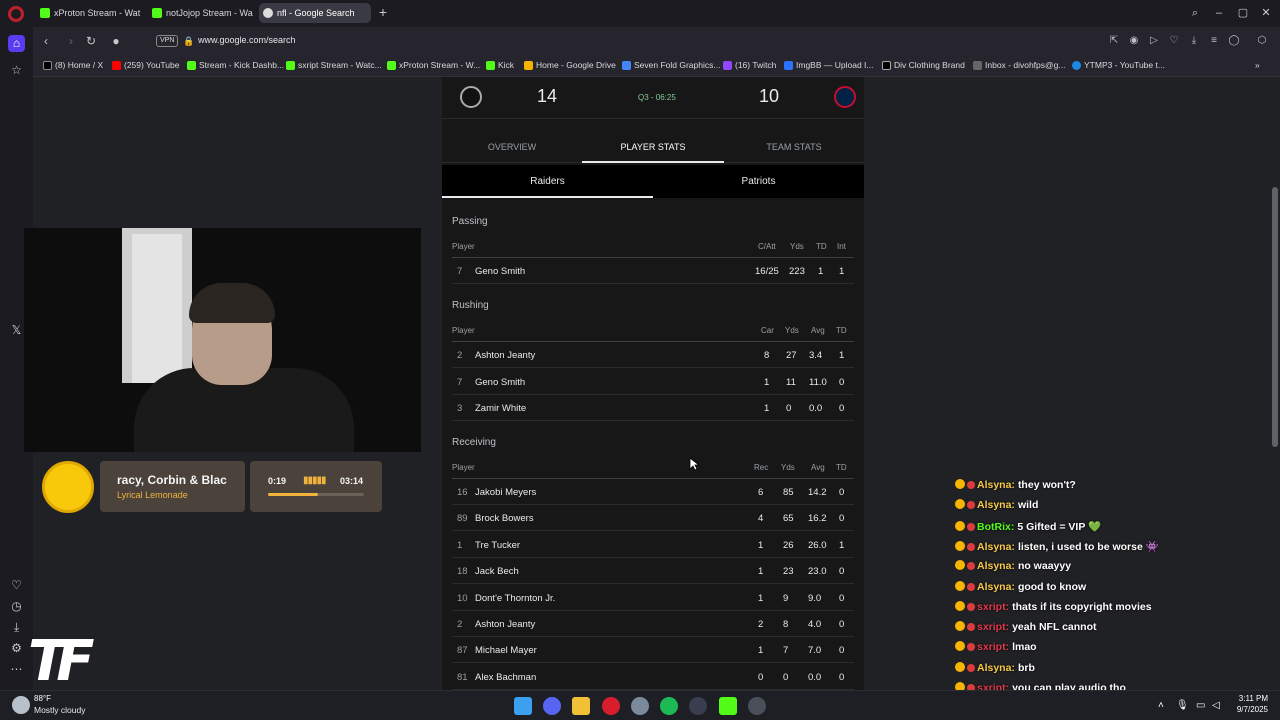 The height and width of the screenshot is (720, 1280). What do you see at coordinates (500, 65) in the screenshot?
I see `bookmark-kick: Kick` at bounding box center [500, 65].